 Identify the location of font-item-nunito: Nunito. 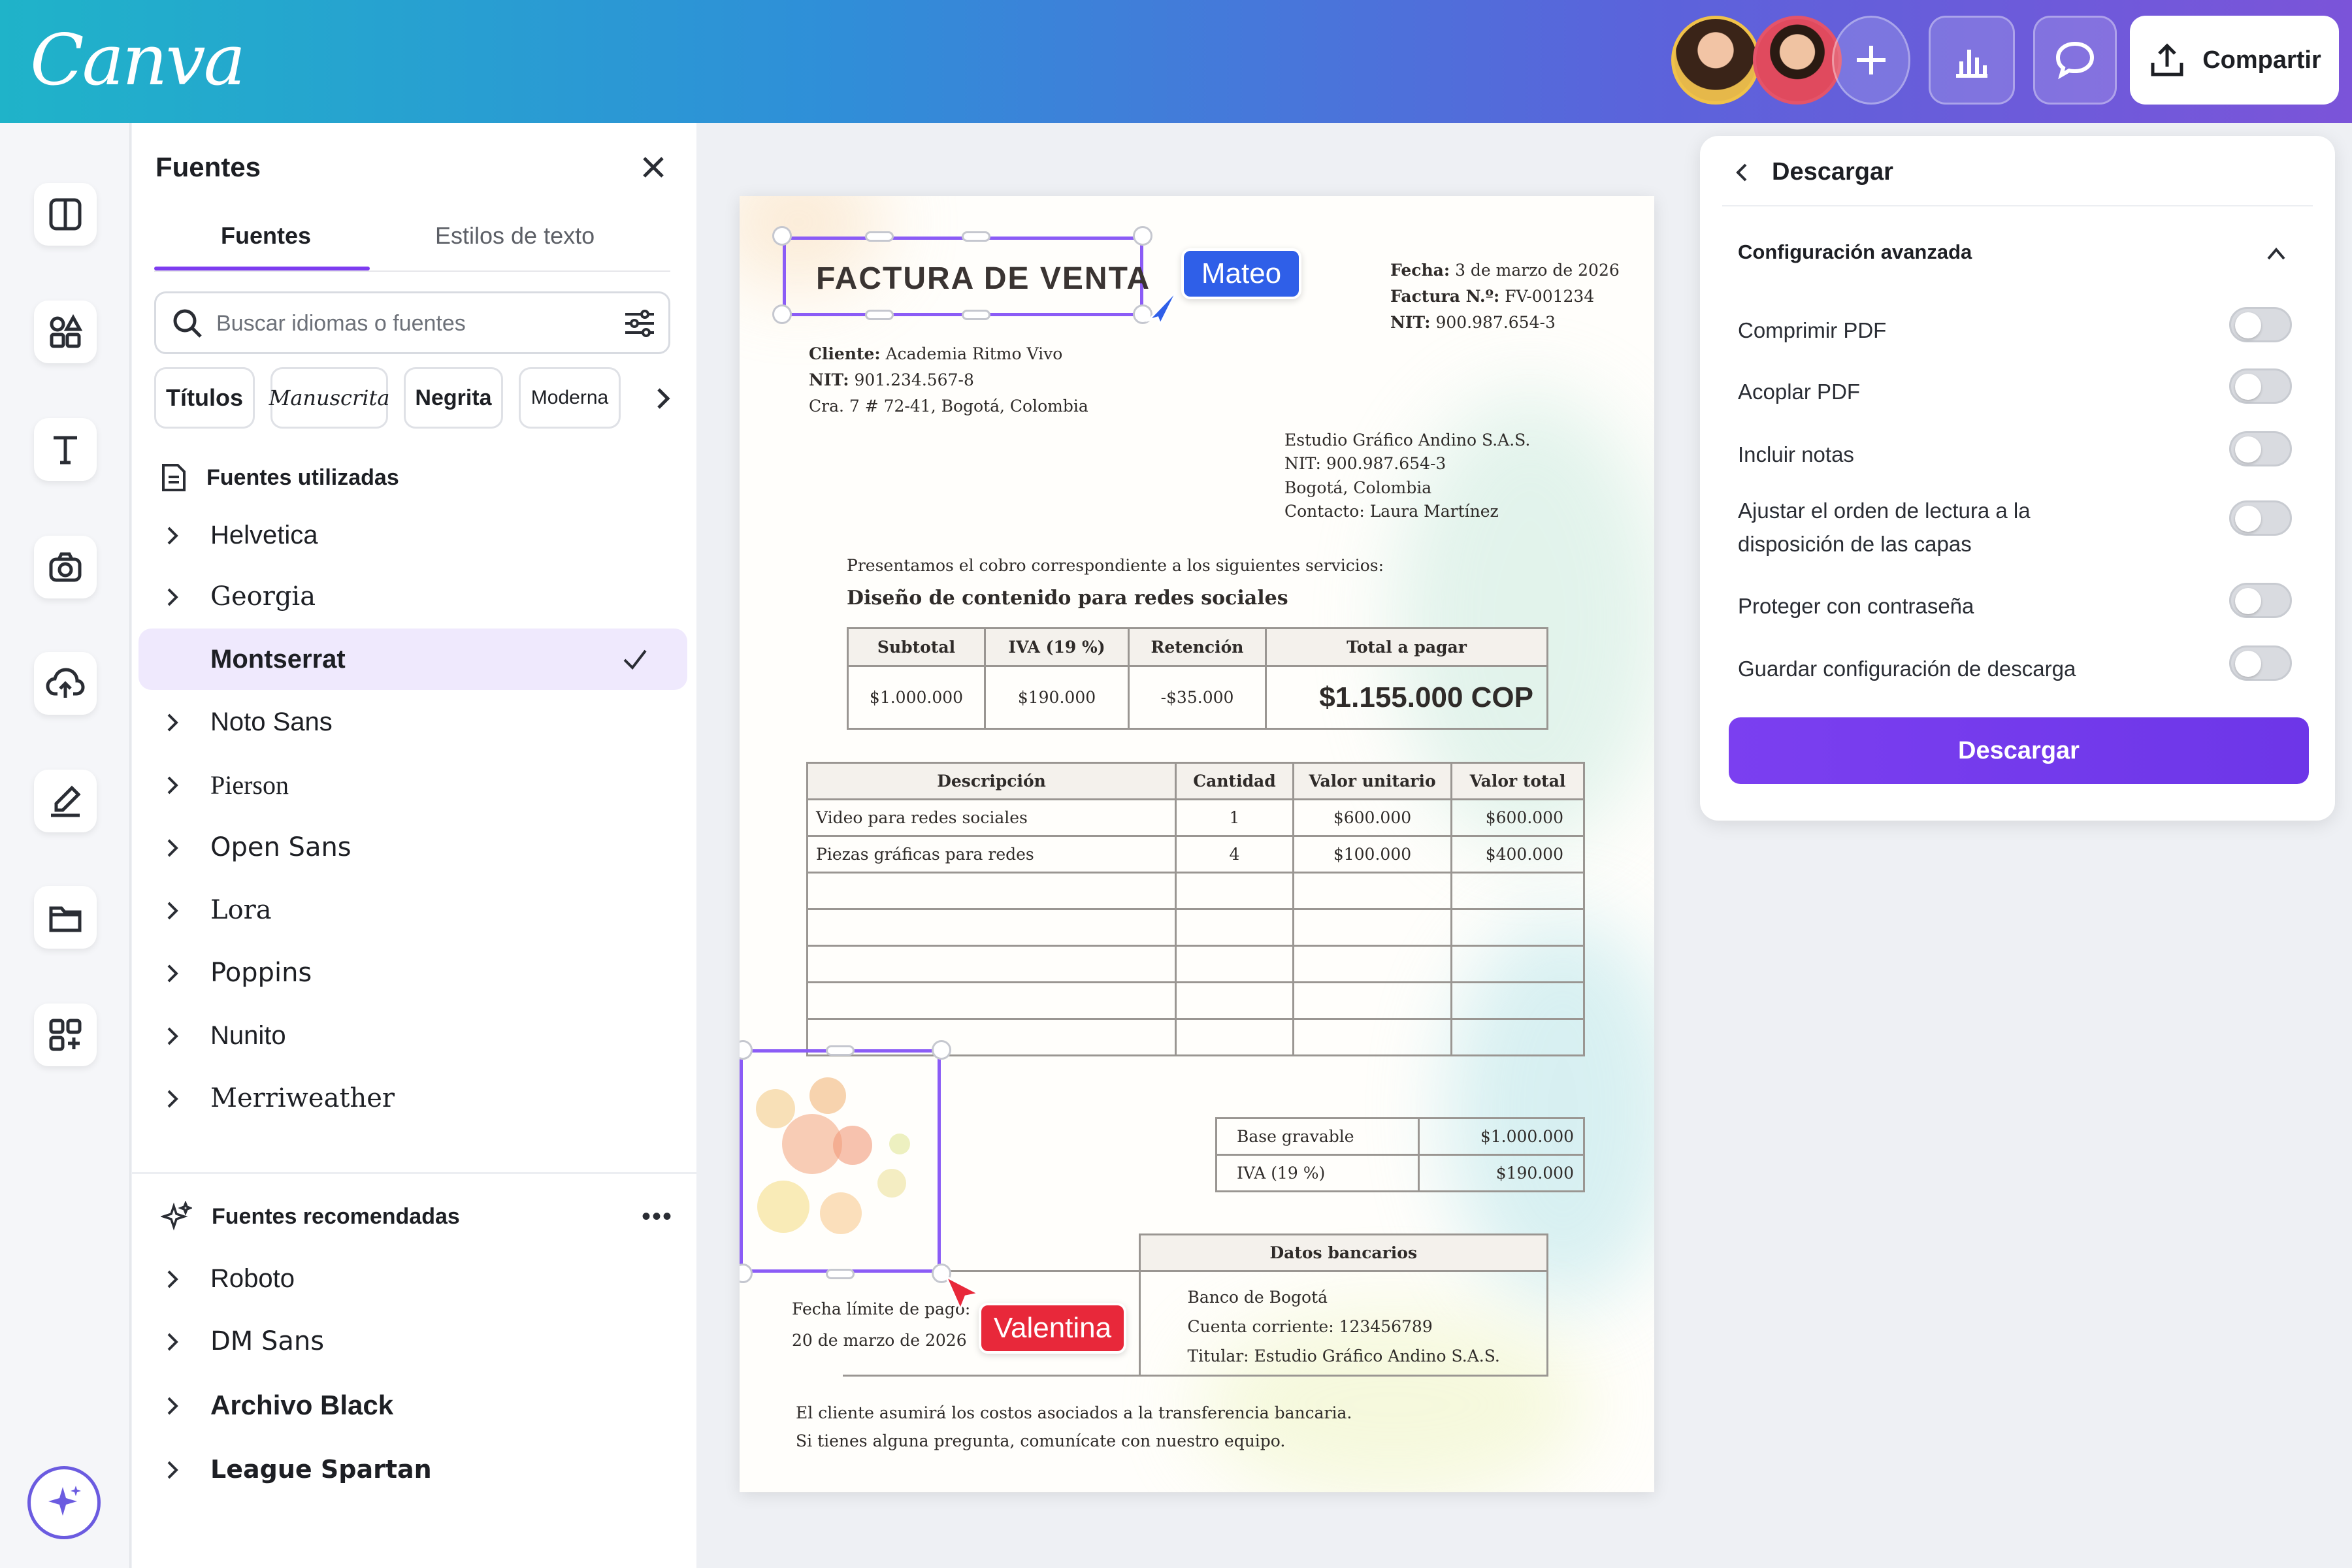
(414, 1035).